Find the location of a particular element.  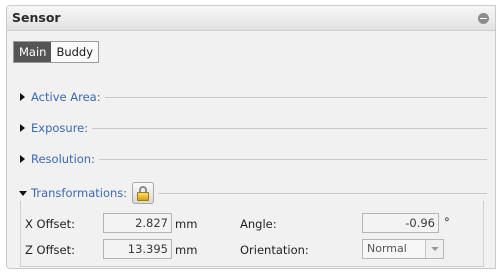

section-active-area: Active Area: is located at coordinates (253, 97).